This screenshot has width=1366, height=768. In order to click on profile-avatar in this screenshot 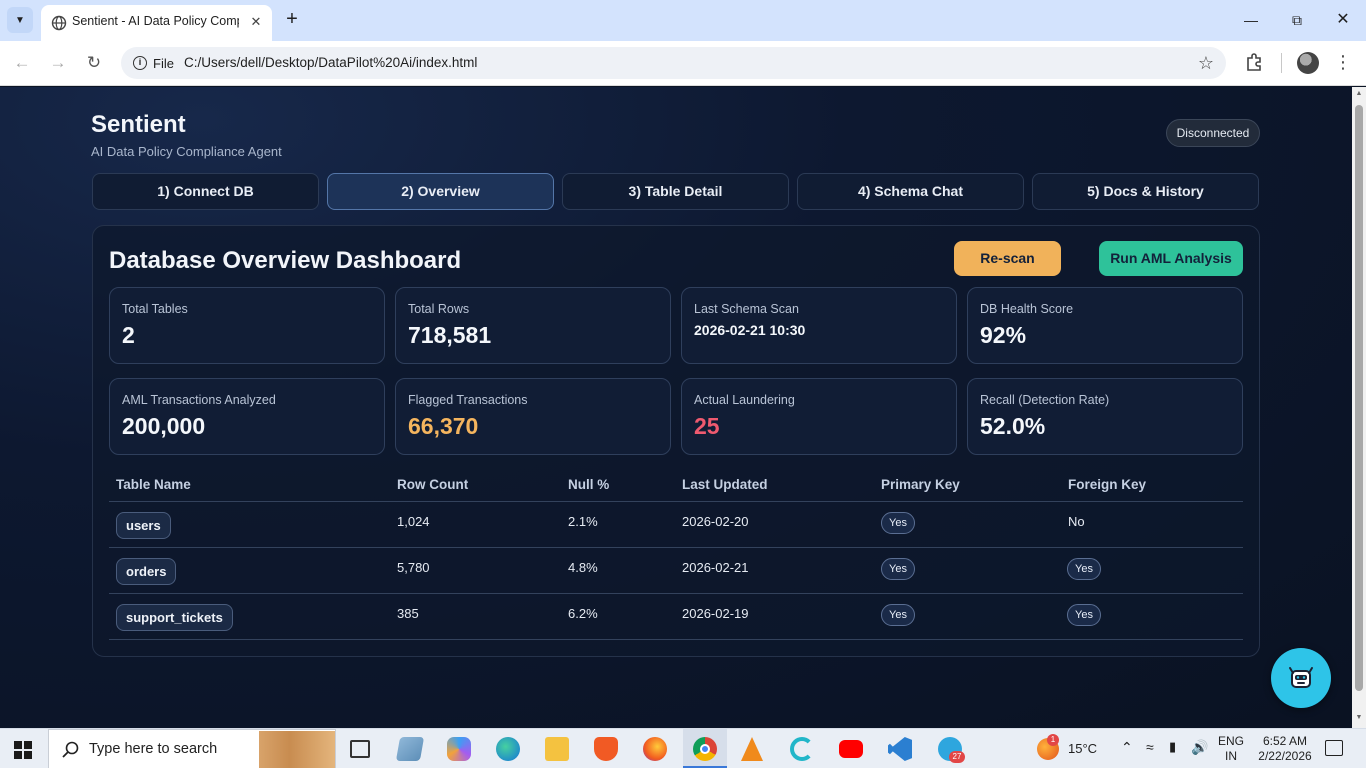, I will do `click(1308, 63)`.